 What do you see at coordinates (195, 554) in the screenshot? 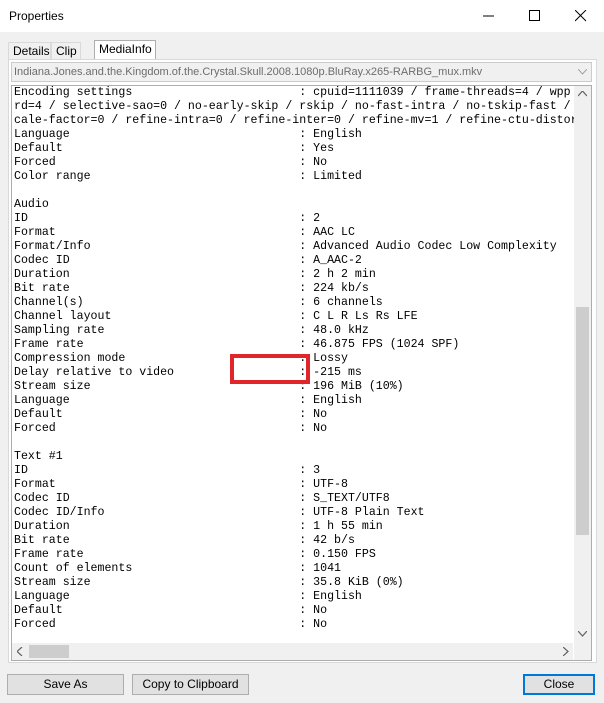
I see `info-line: Frame rate : 0.150 FPS` at bounding box center [195, 554].